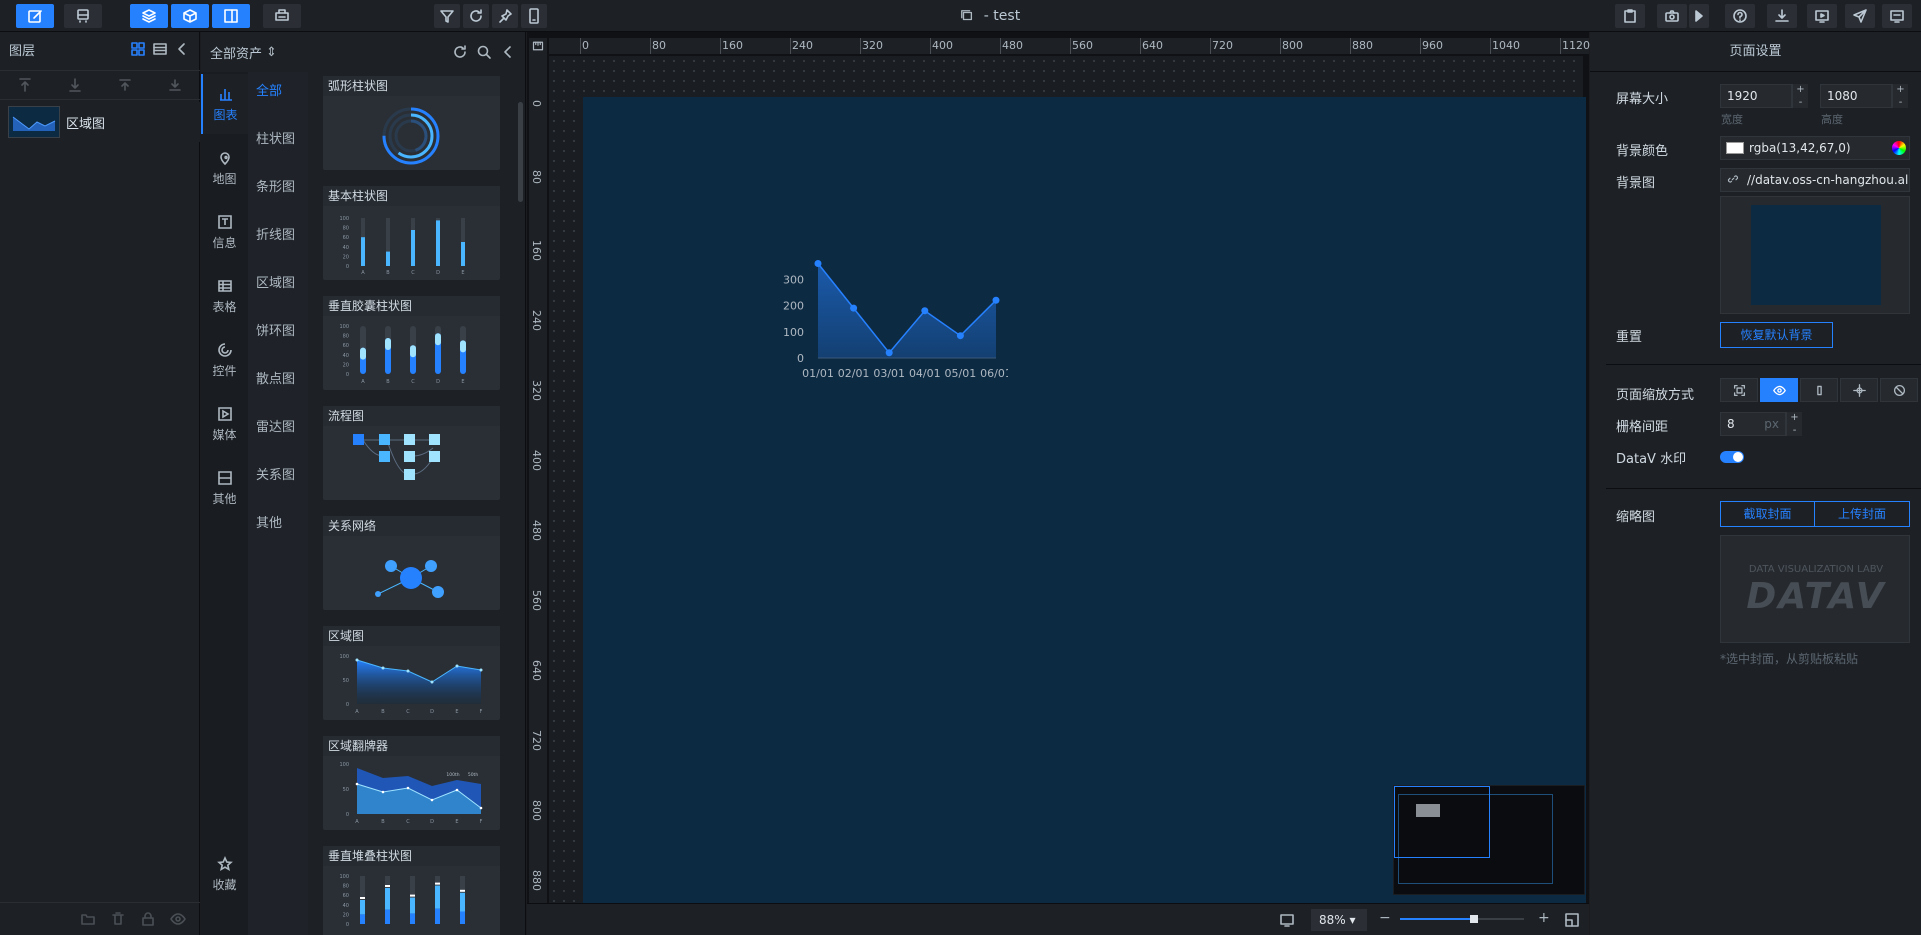 Image resolution: width=1921 pixels, height=935 pixels. I want to click on bg-color-input: rgba(13,42,67,0), so click(1815, 148).